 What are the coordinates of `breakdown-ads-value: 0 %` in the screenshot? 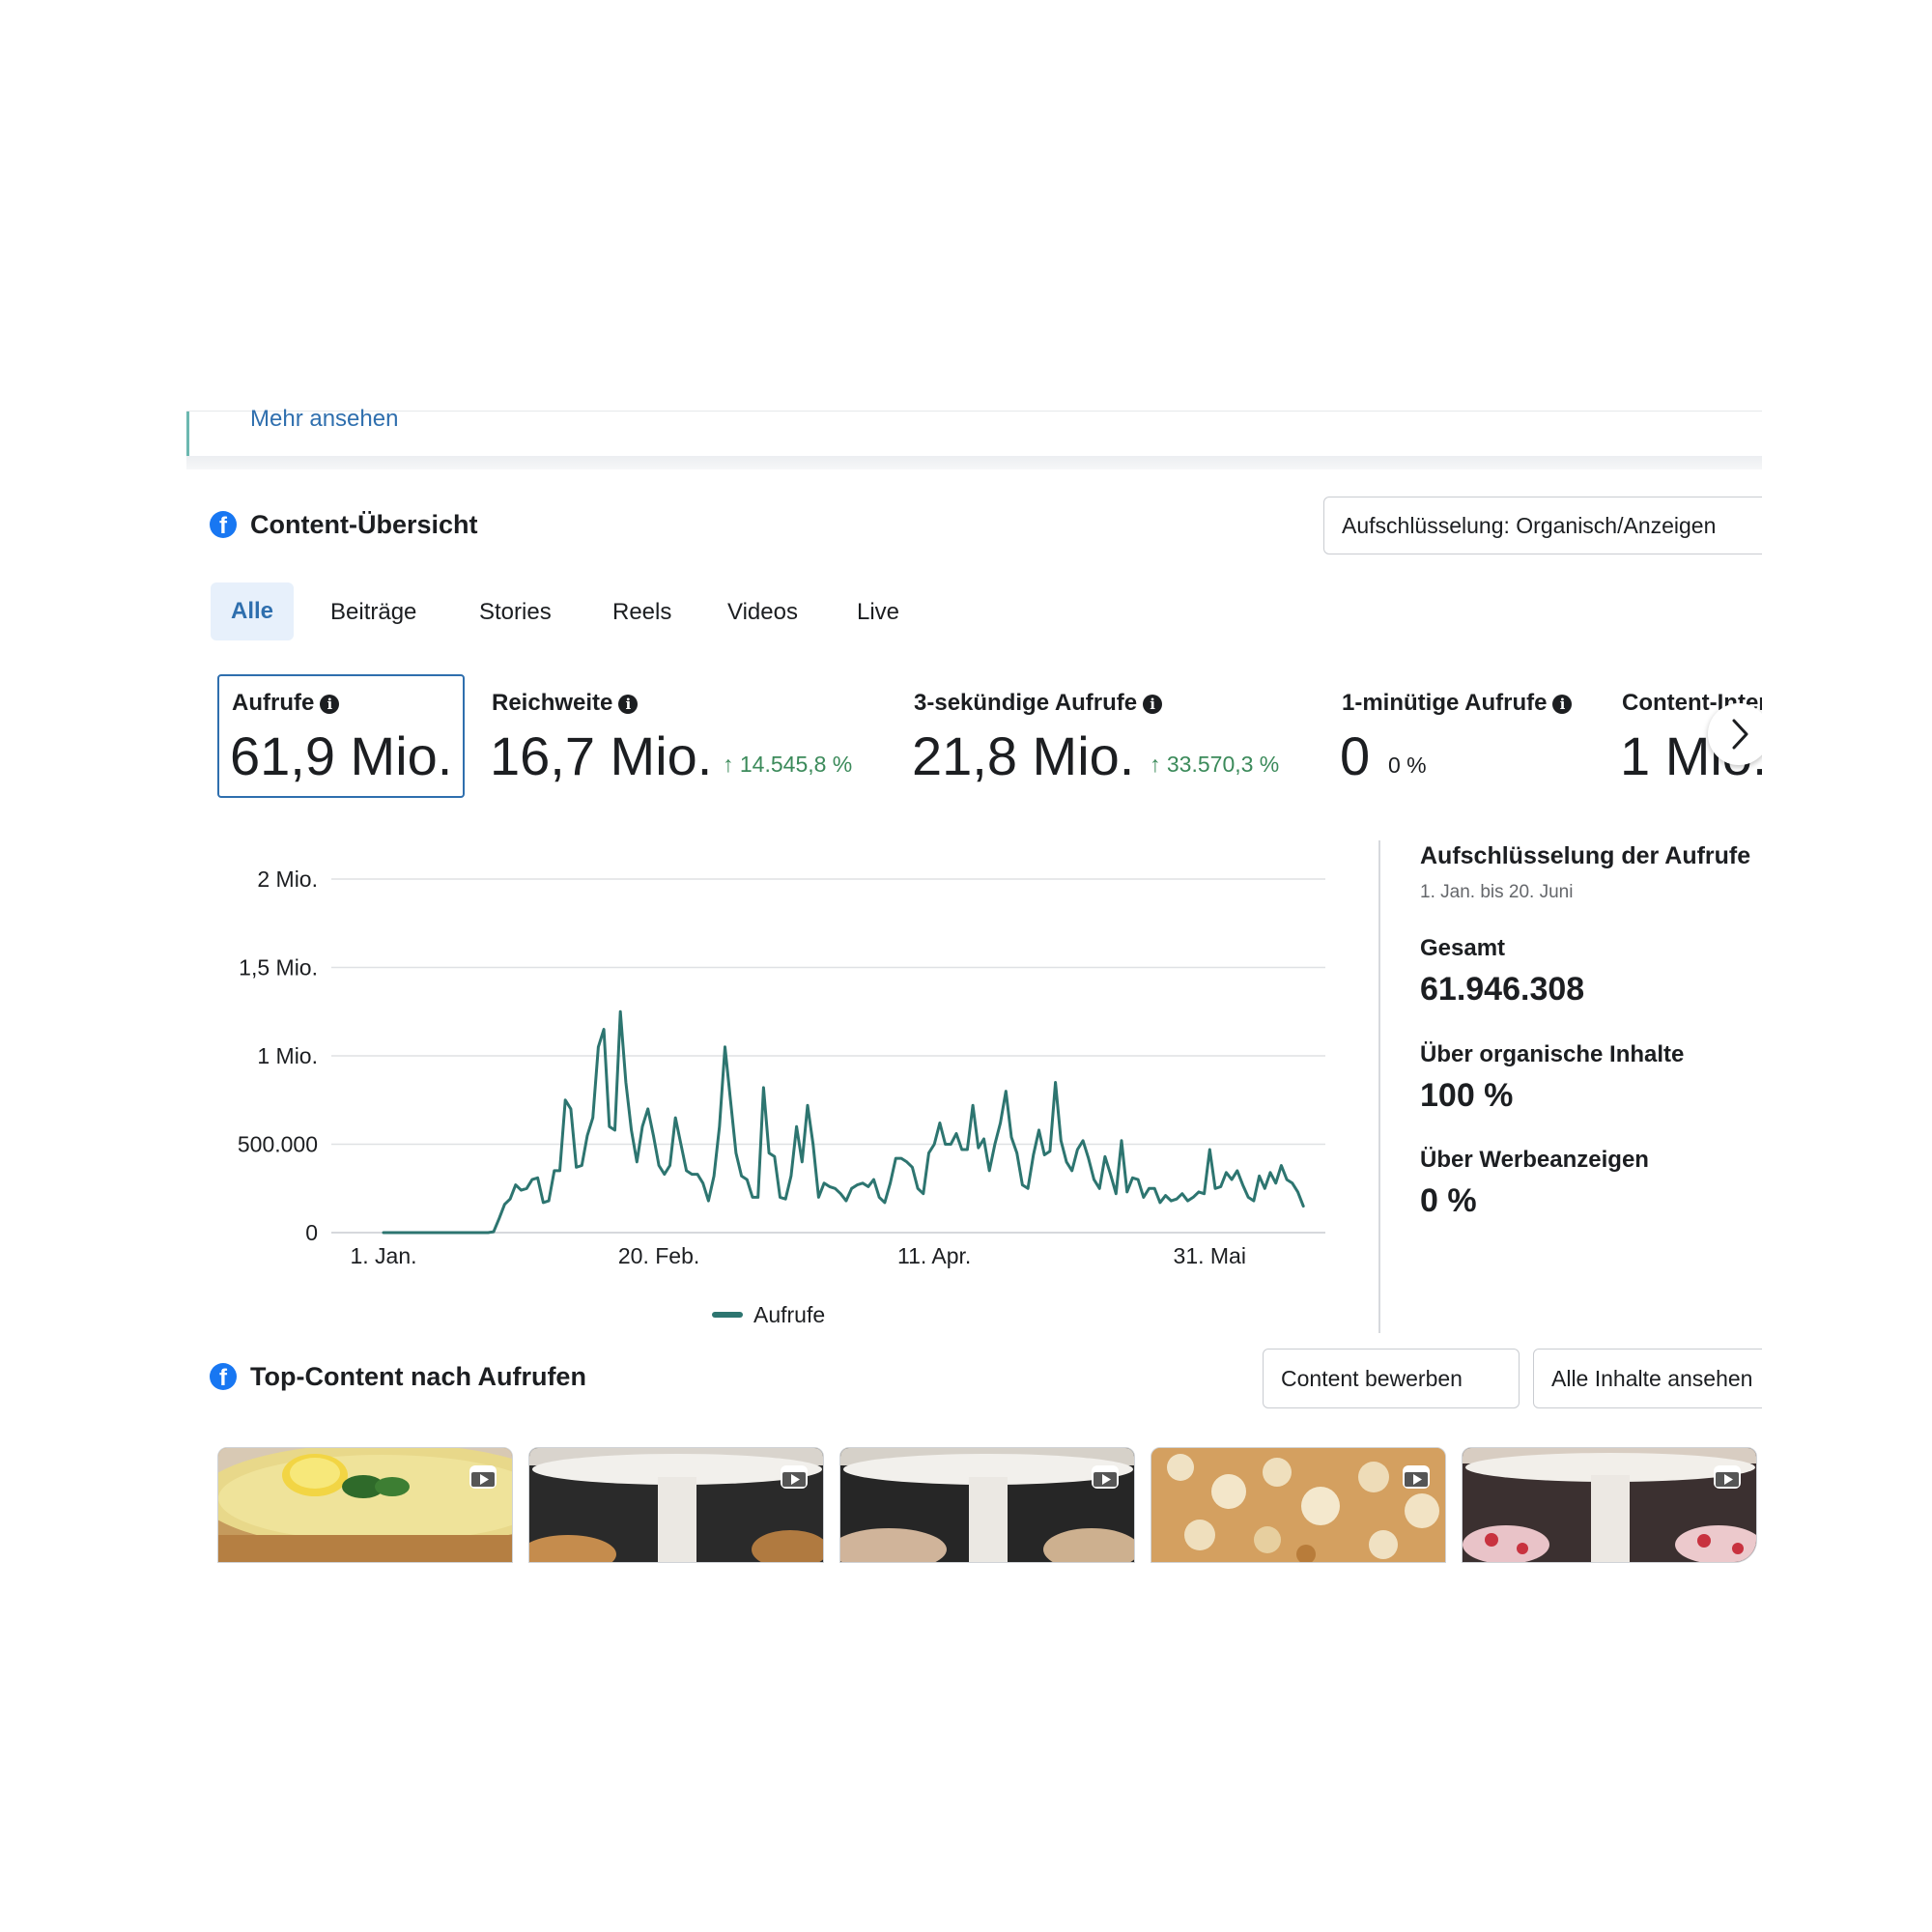 It's located at (1448, 1200).